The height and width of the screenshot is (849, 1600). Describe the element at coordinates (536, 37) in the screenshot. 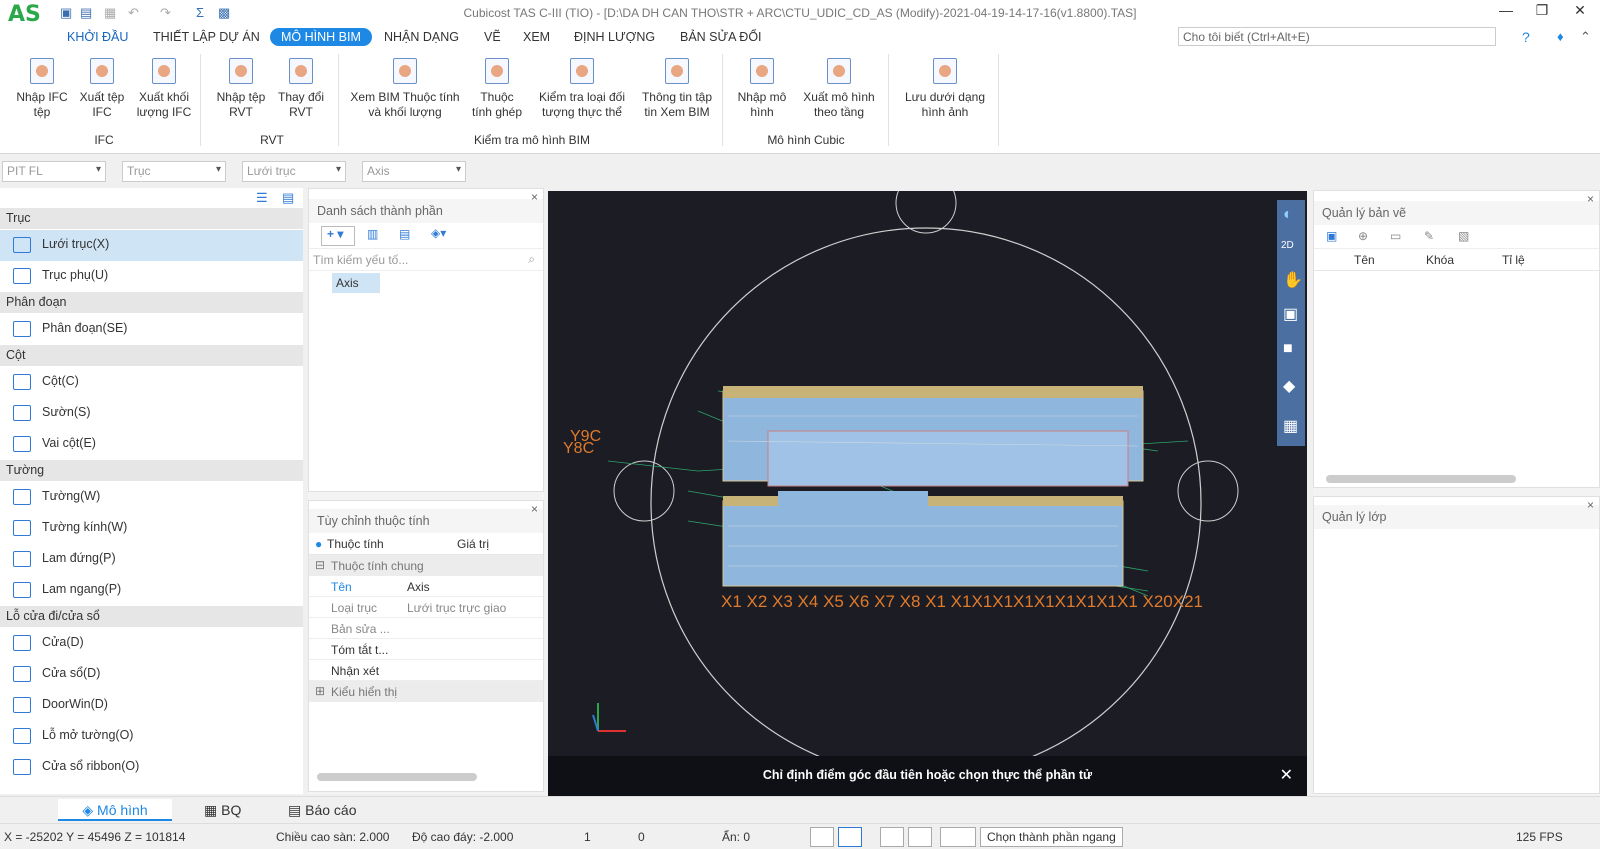

I see `menu-view: XEM` at that location.